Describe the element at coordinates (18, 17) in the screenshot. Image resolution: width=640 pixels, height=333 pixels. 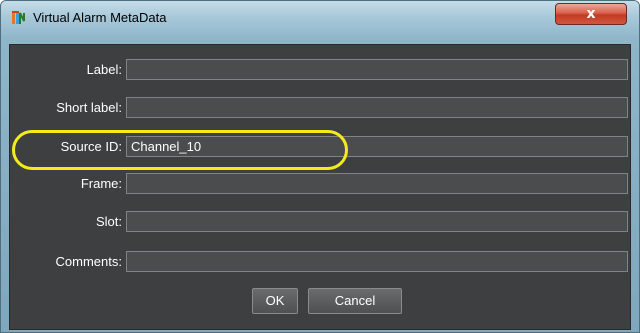
I see `app-logo-icon` at that location.